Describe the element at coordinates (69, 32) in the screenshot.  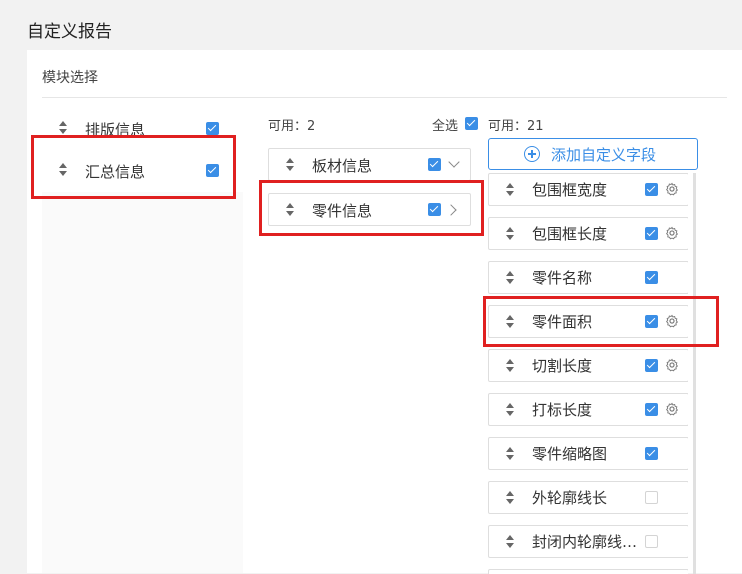
I see `page-title: 自定义报告` at that location.